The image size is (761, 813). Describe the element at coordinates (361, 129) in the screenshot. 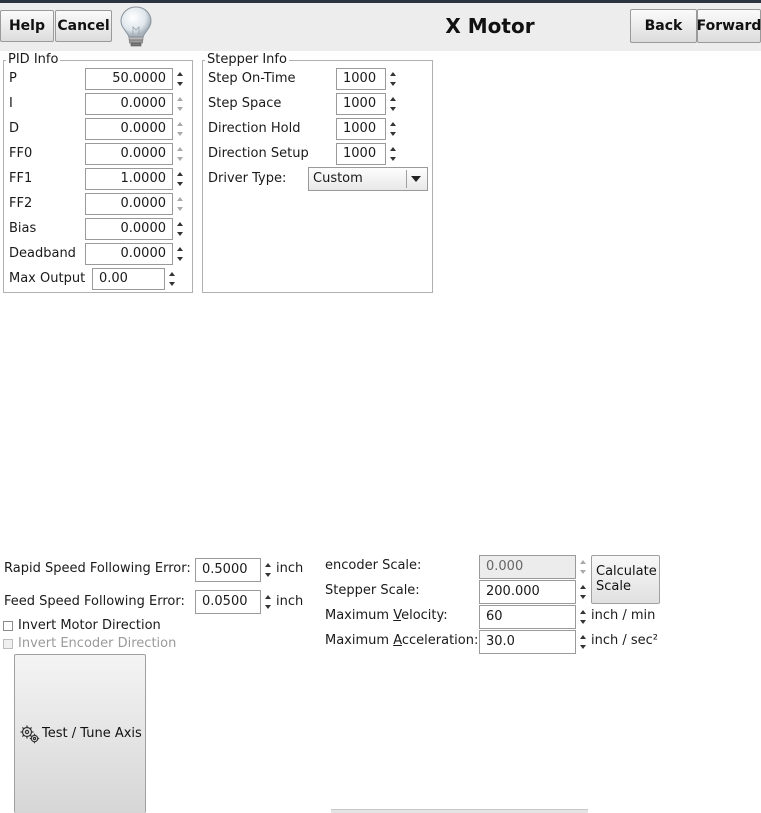

I see `direction-hold-input: 1000` at that location.